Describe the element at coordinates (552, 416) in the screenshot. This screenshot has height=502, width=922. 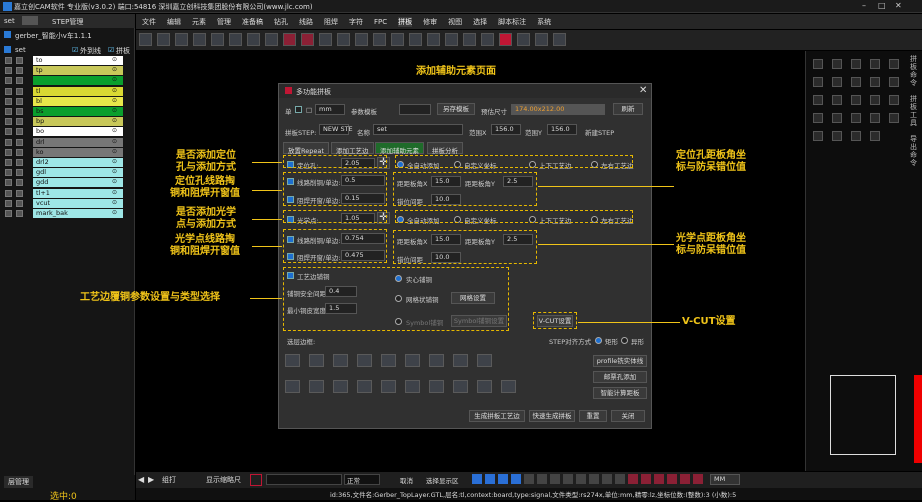
I see `quick-gen-button: 快速生成拼板` at that location.